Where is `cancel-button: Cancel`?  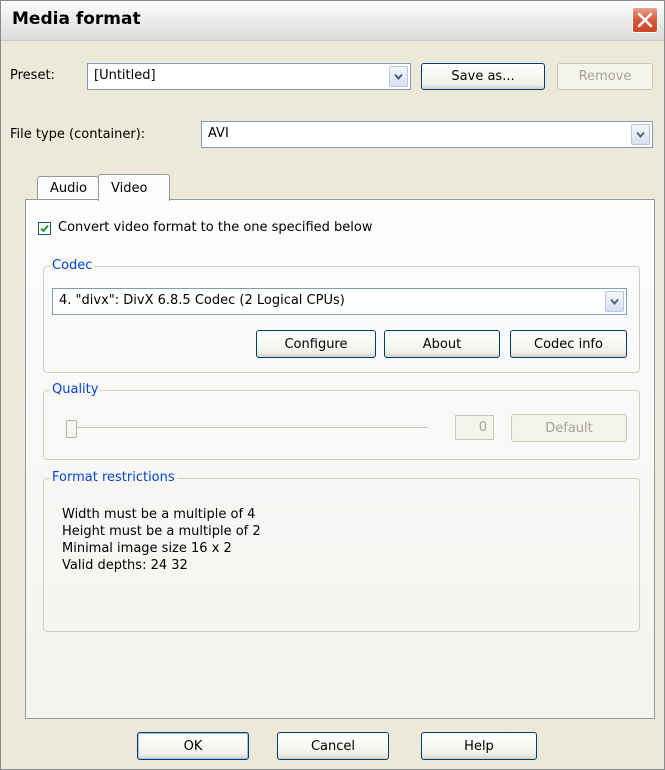 cancel-button: Cancel is located at coordinates (333, 746).